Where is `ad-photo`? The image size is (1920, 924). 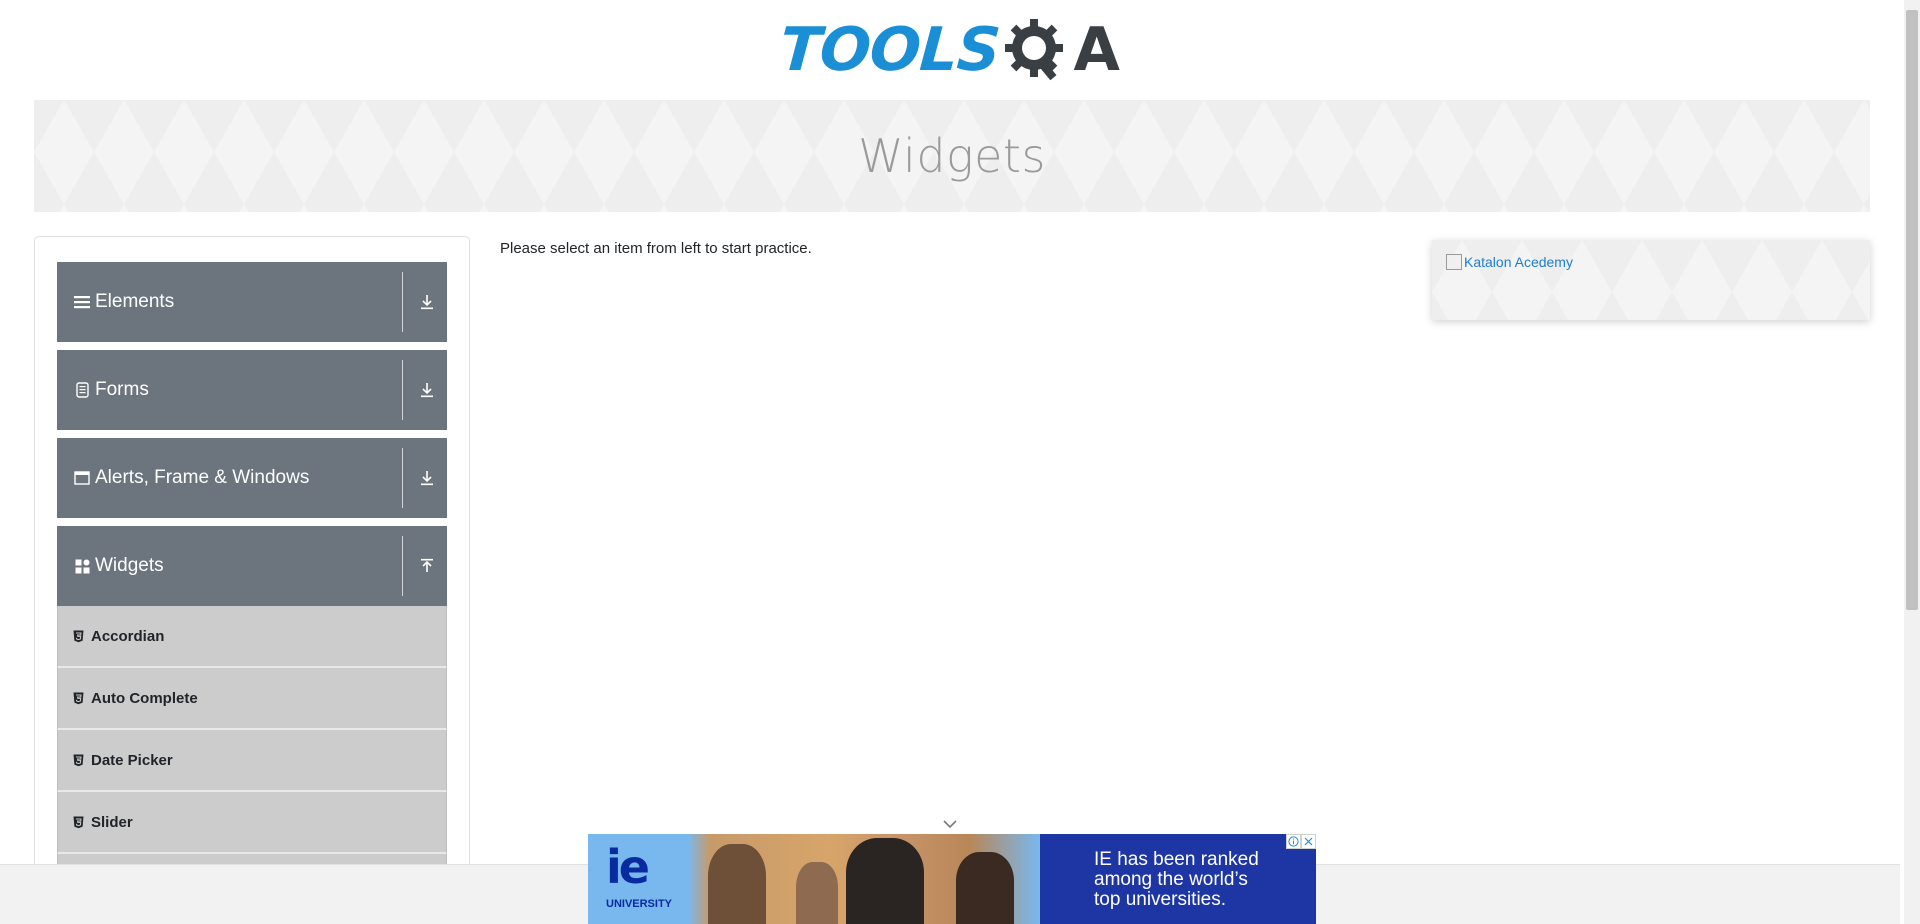 ad-photo is located at coordinates (864, 879).